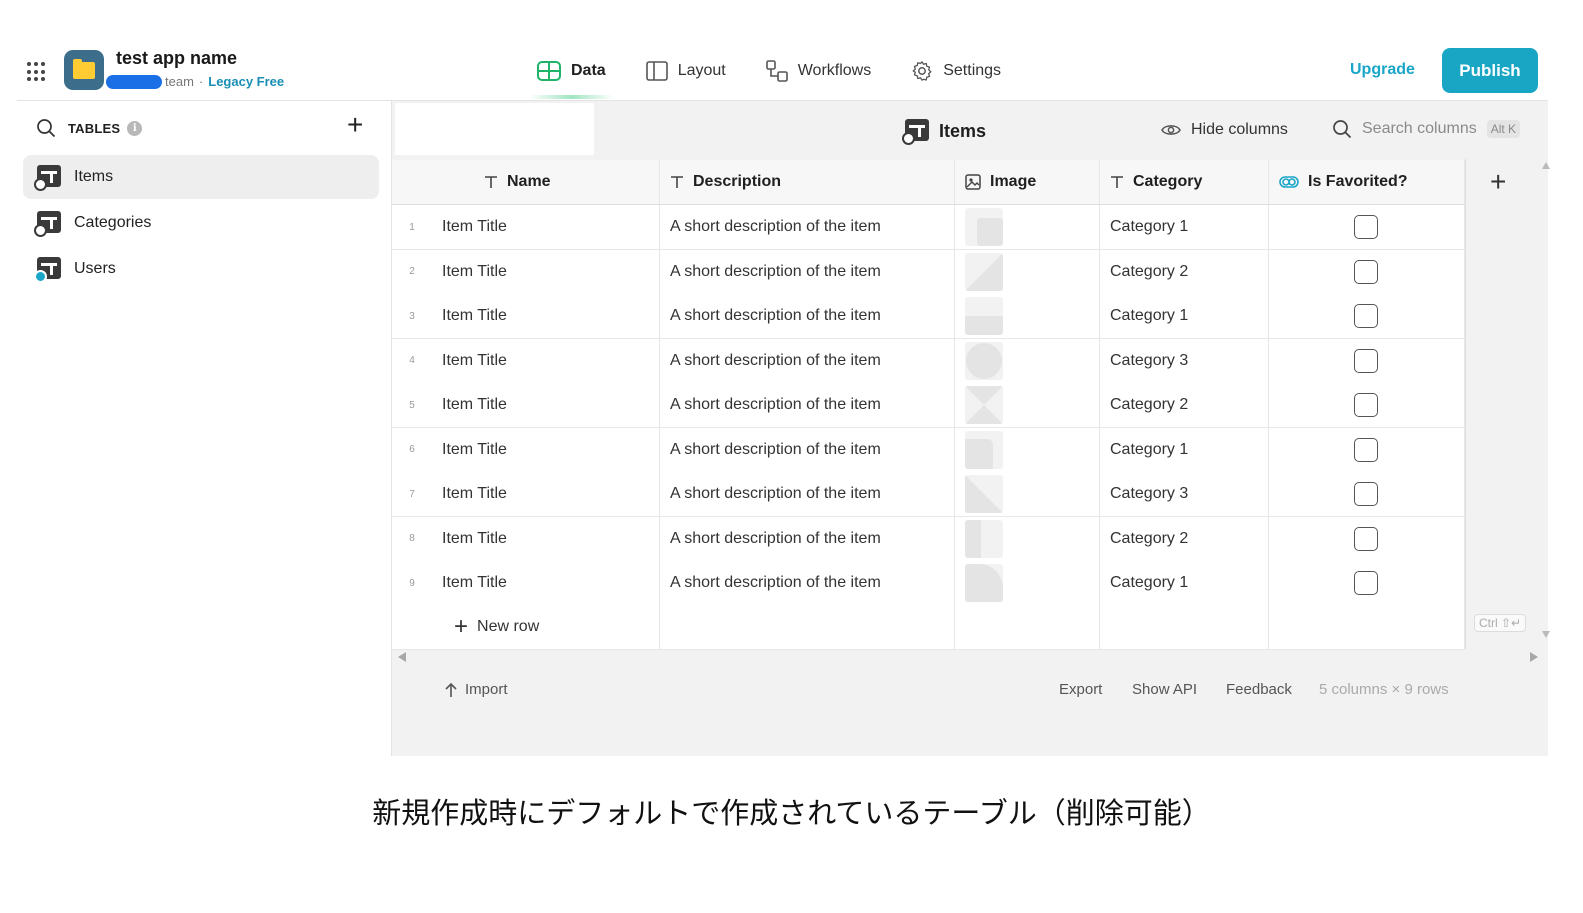  I want to click on add-table-button: +, so click(355, 125).